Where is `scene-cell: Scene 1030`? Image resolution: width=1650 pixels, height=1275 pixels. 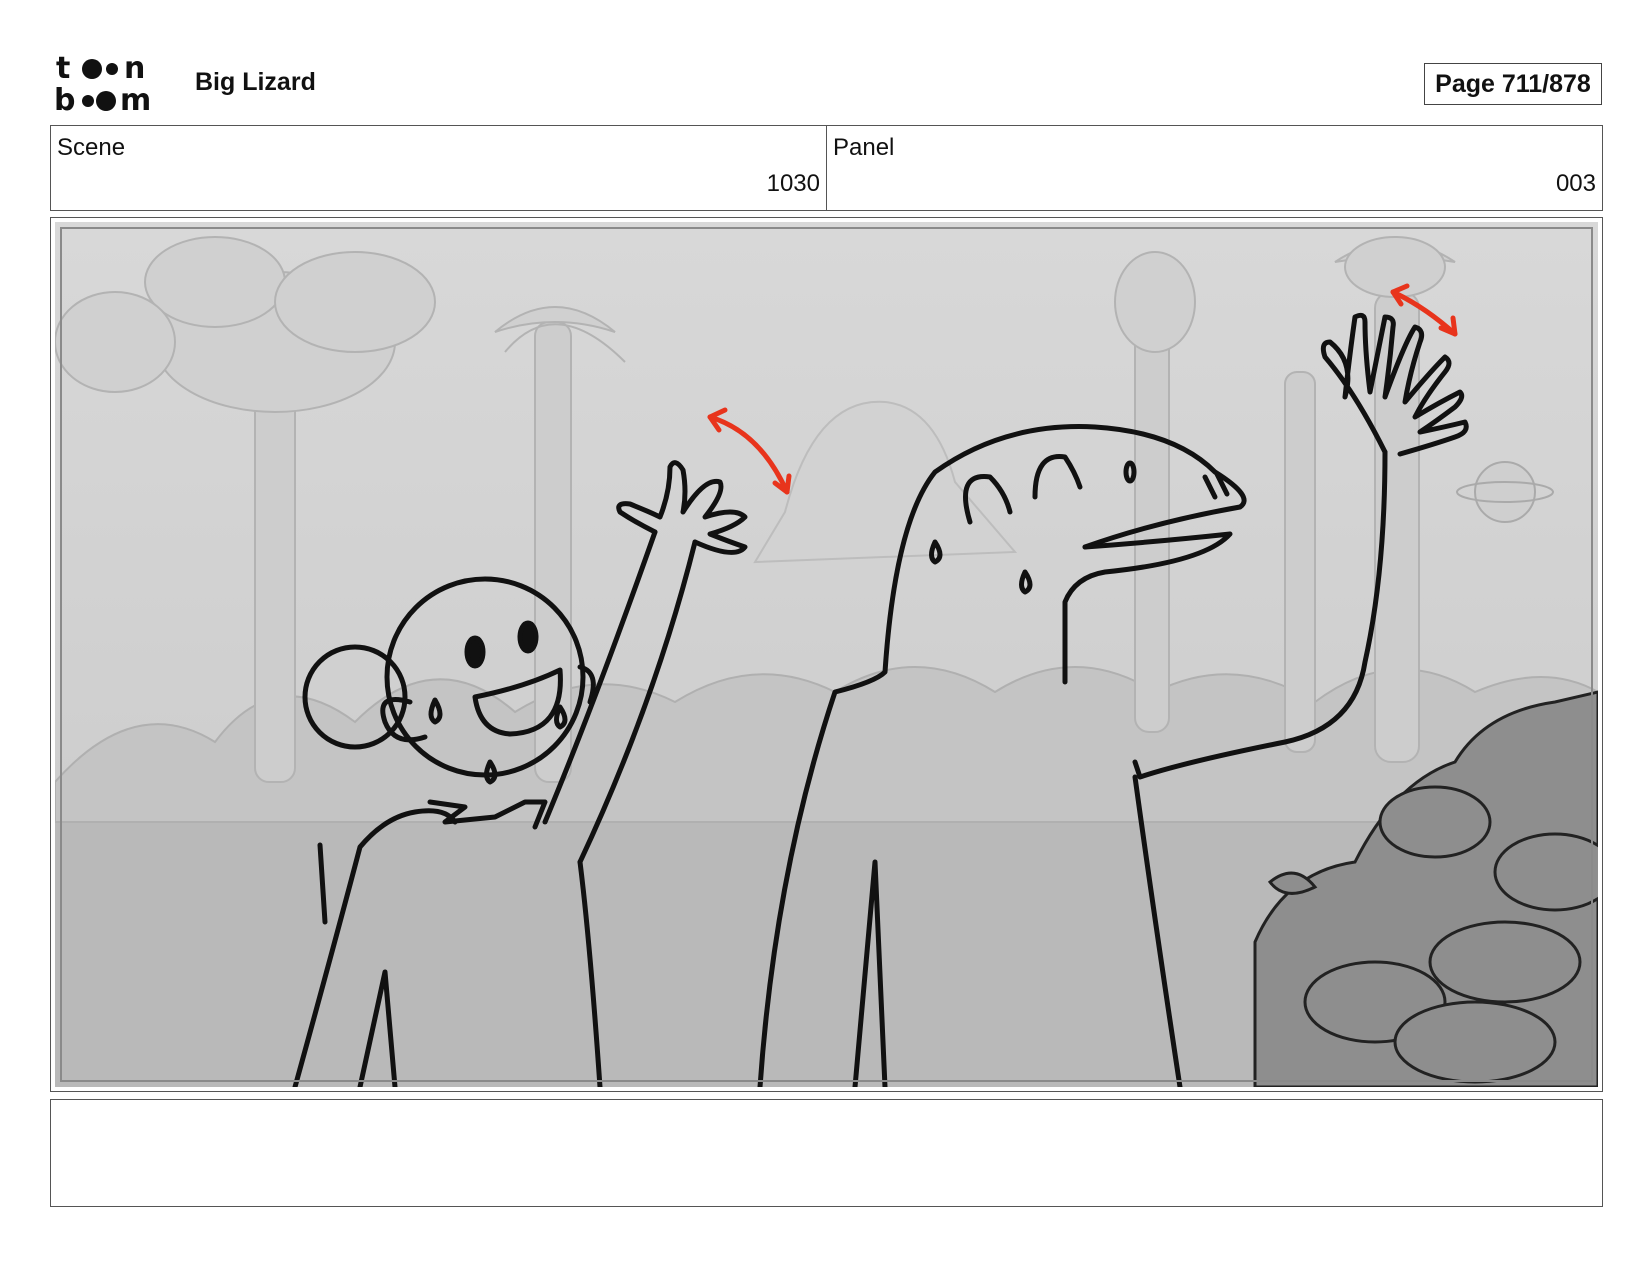
scene-cell: Scene 1030 is located at coordinates (438, 168).